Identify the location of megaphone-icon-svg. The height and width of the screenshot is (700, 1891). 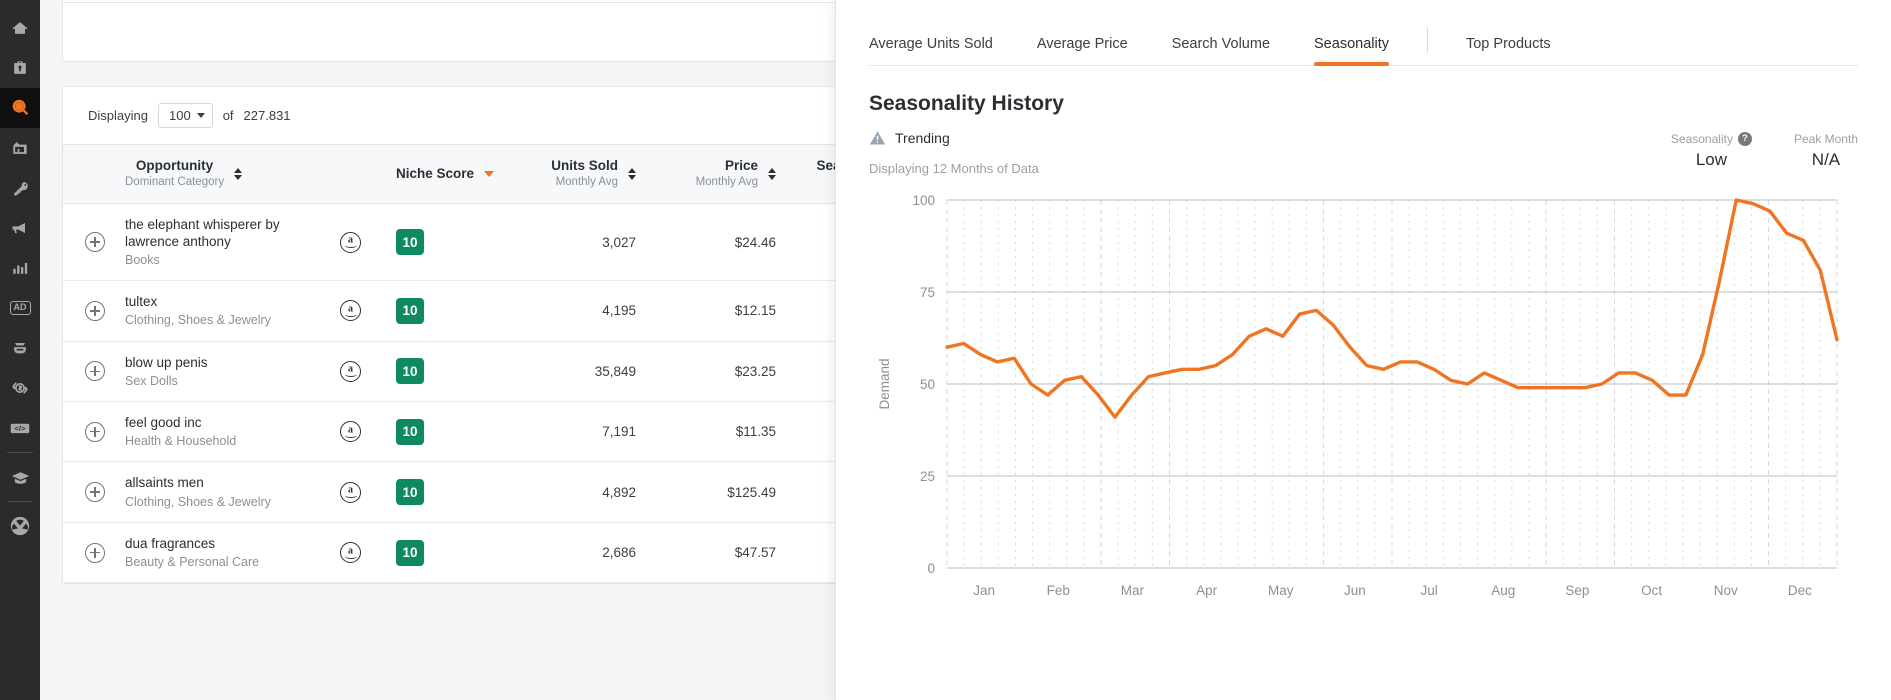
(18, 228).